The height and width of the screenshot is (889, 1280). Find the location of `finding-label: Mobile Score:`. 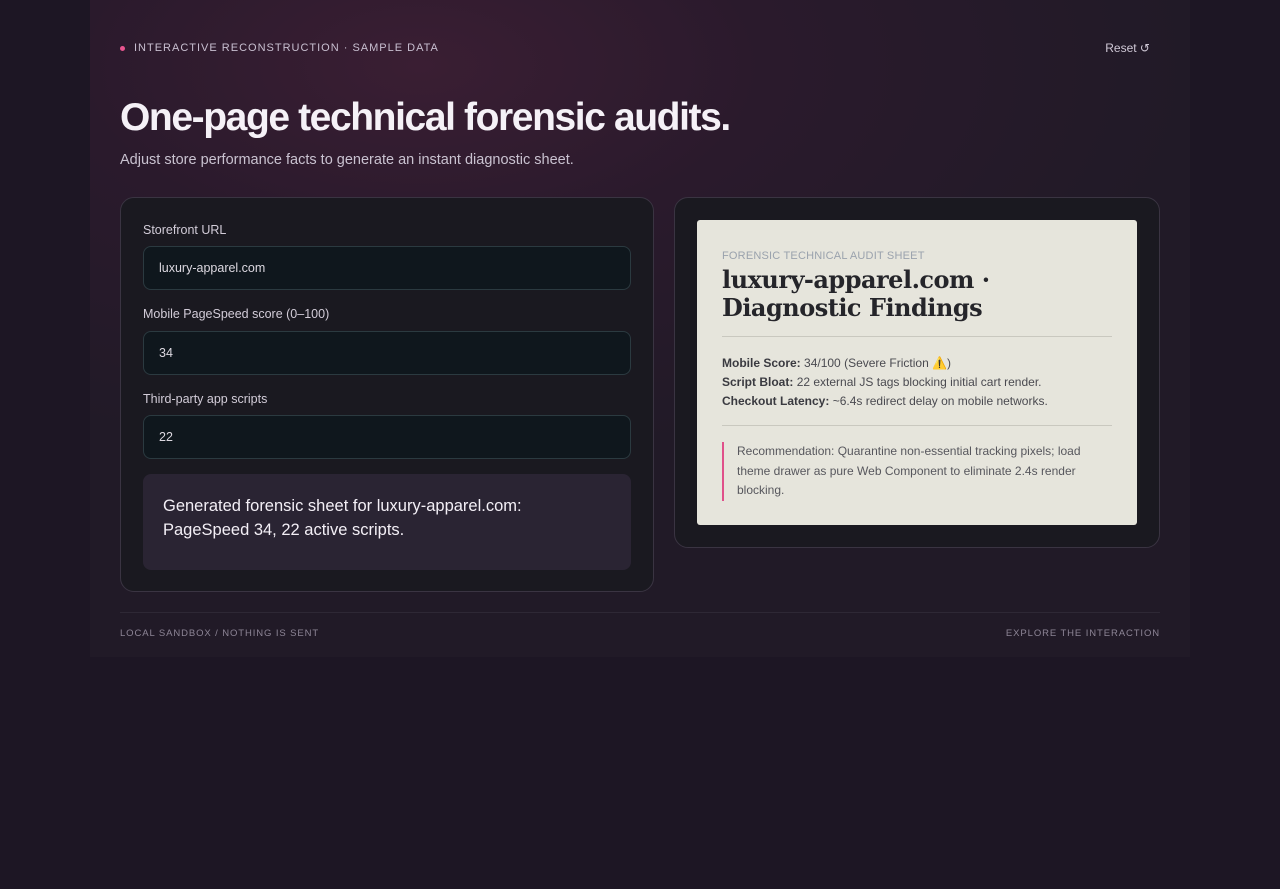

finding-label: Mobile Score: is located at coordinates (761, 363).